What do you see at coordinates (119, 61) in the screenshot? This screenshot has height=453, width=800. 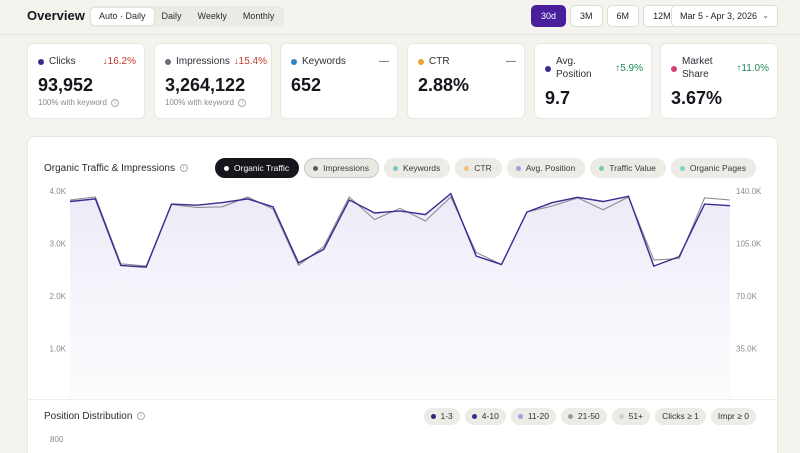 I see `kpi-delta: ↓16.2%` at bounding box center [119, 61].